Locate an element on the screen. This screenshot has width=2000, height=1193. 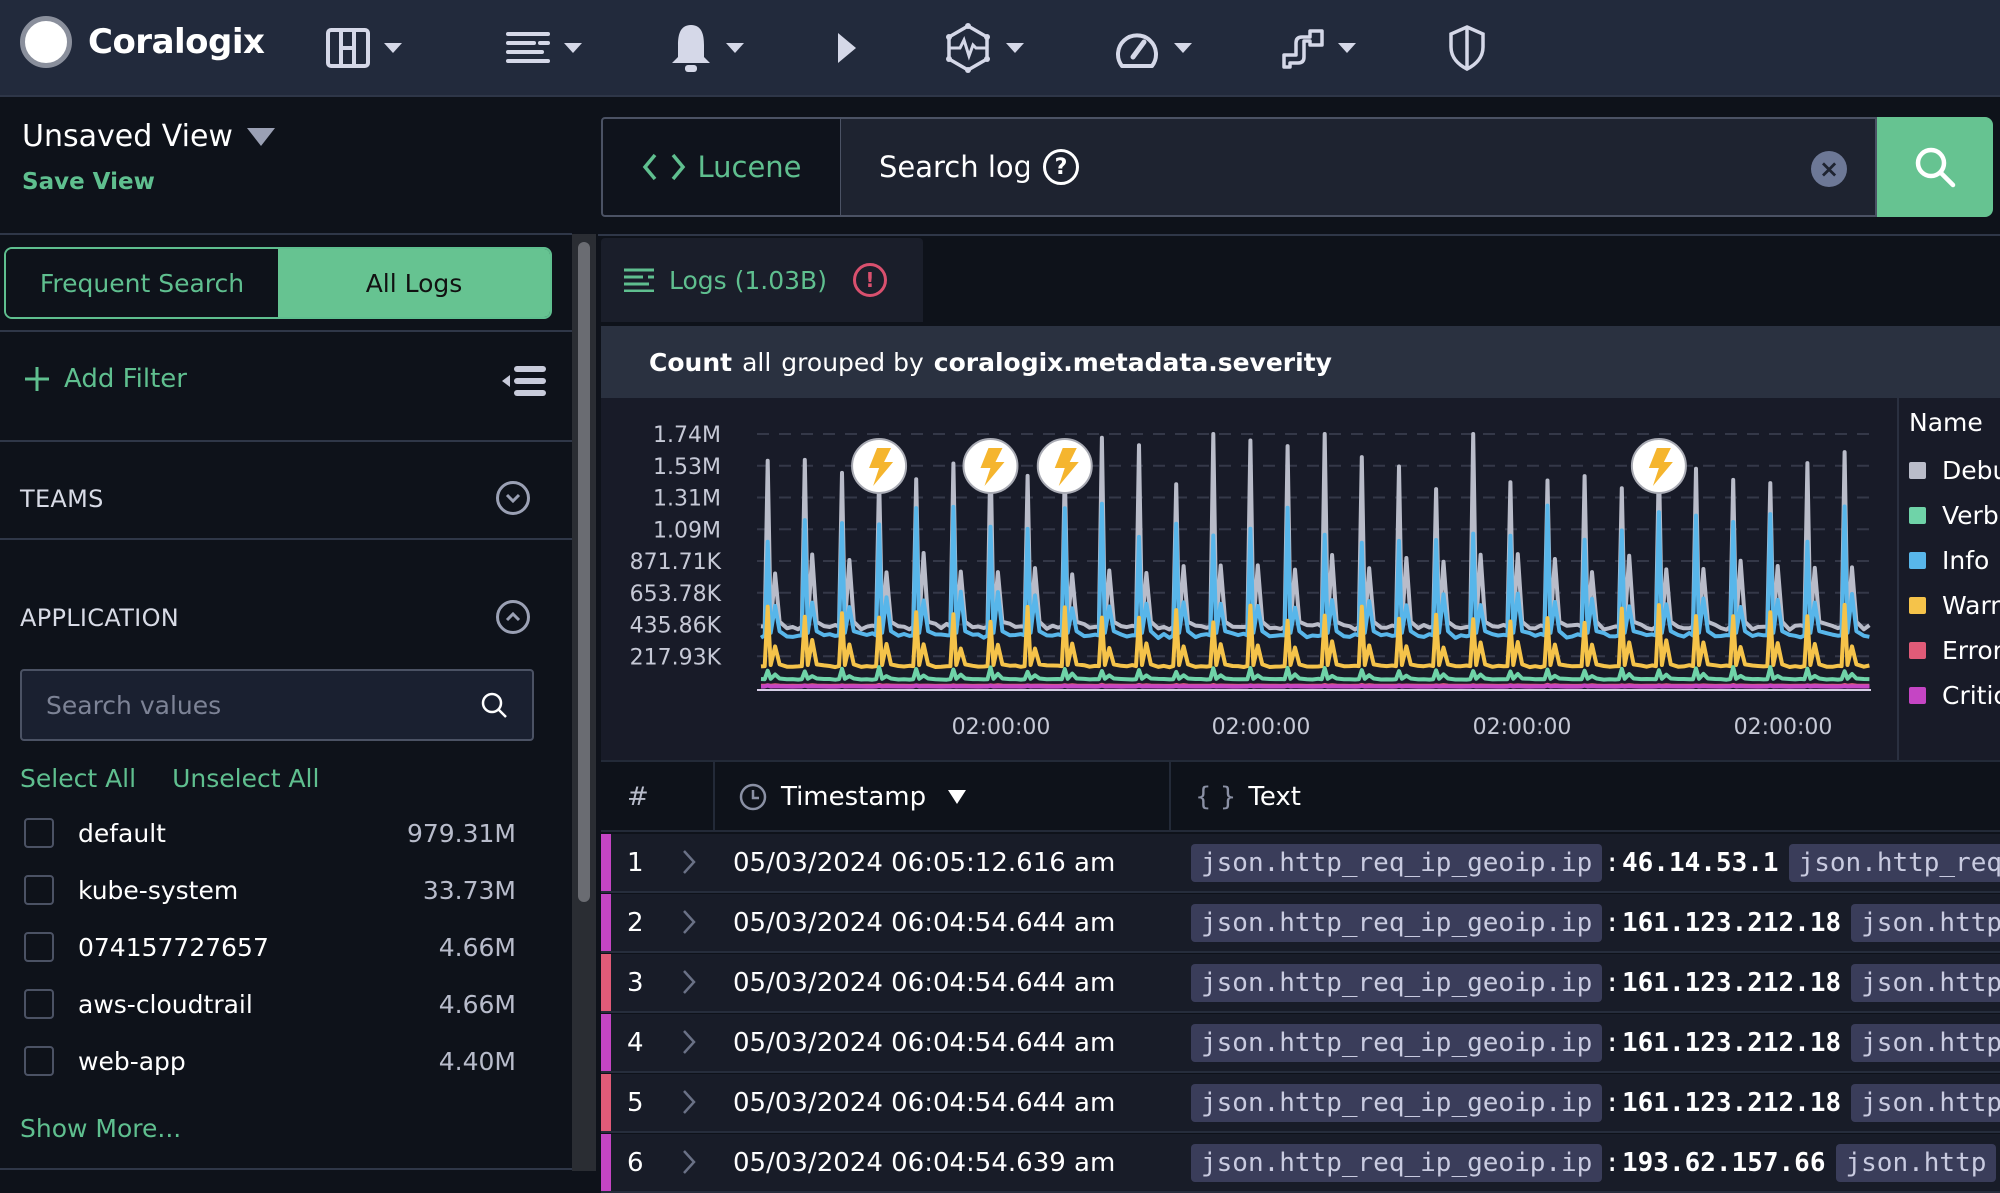
plus-icon is located at coordinates (37, 379).